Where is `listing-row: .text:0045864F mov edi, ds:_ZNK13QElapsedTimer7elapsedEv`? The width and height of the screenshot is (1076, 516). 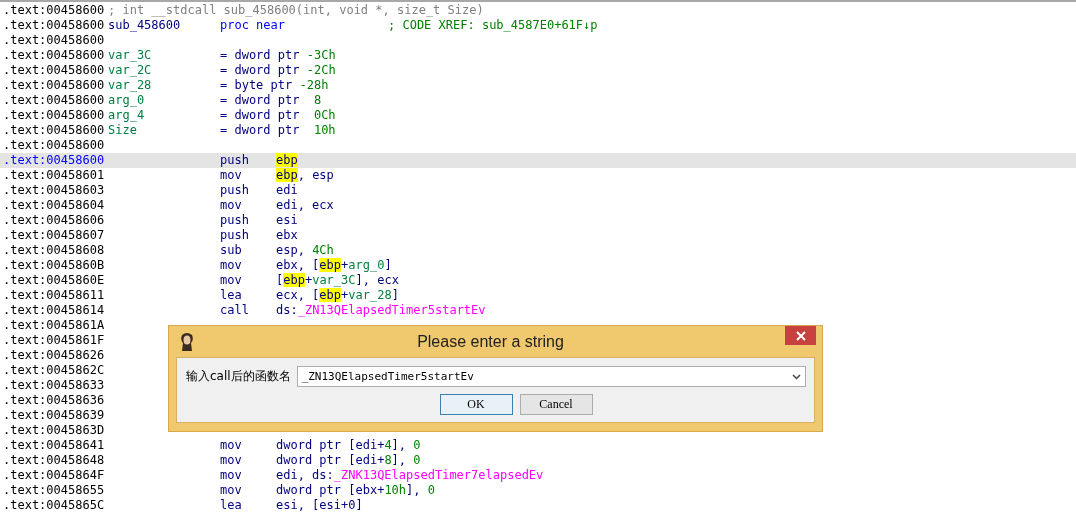 listing-row: .text:0045864F mov edi, ds:_ZNK13QElapsedTimer7elapsedEv is located at coordinates (538, 475).